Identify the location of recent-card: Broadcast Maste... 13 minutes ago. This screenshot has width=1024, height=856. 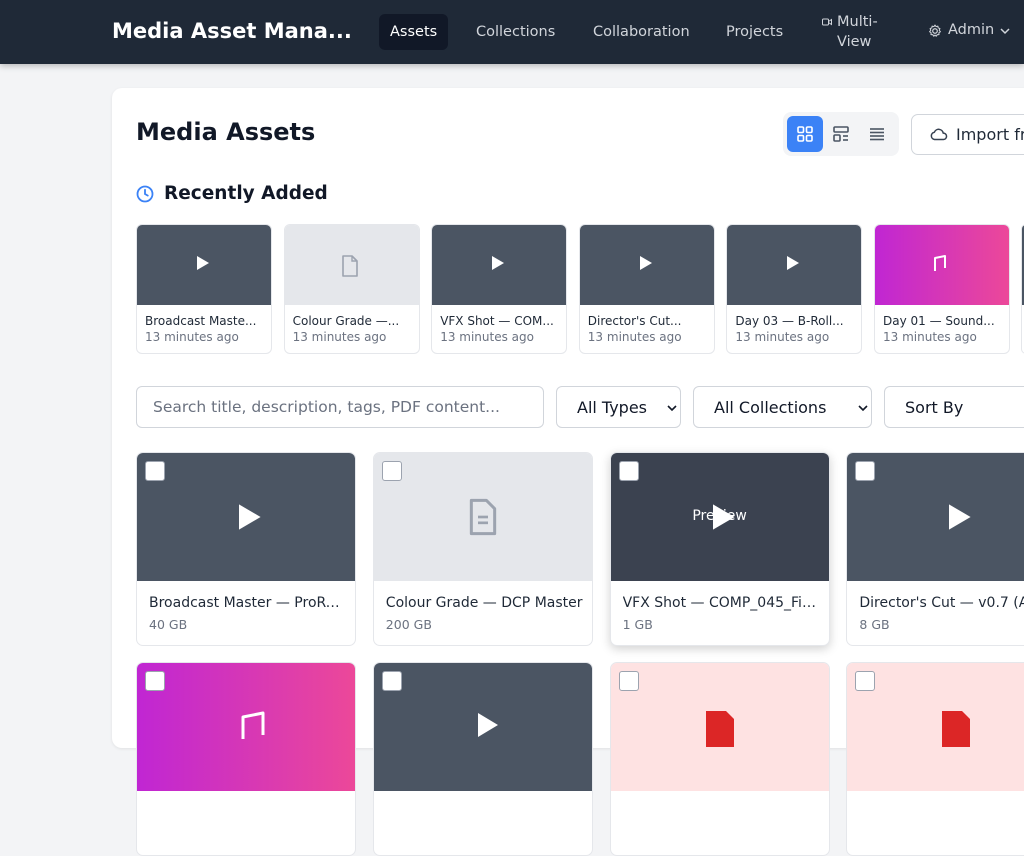
(204, 289).